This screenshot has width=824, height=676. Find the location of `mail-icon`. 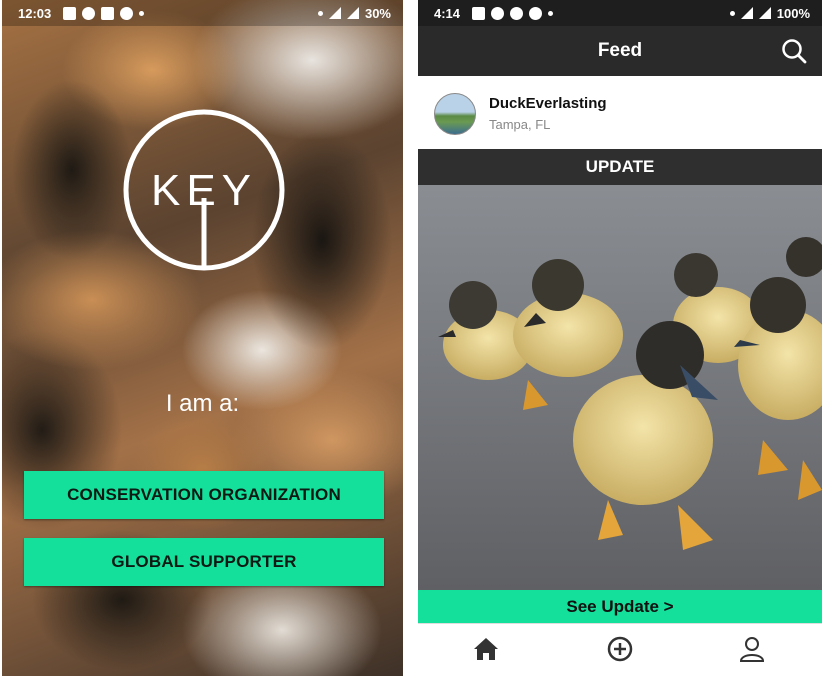

mail-icon is located at coordinates (108, 13).